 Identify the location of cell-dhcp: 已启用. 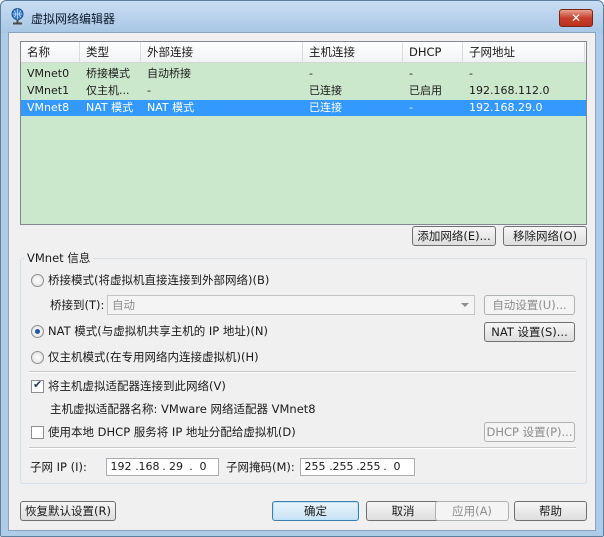
(425, 90).